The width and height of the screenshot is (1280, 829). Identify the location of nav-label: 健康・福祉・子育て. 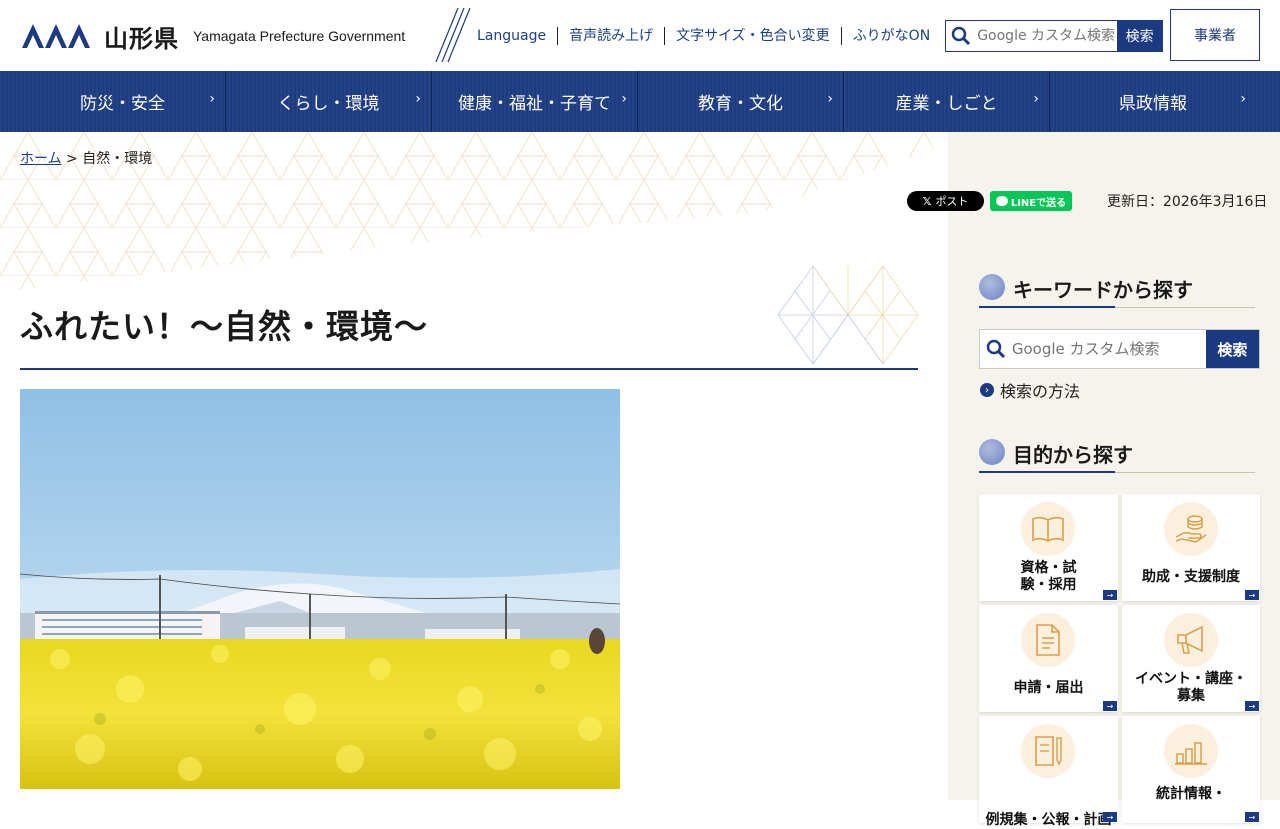
(534, 104).